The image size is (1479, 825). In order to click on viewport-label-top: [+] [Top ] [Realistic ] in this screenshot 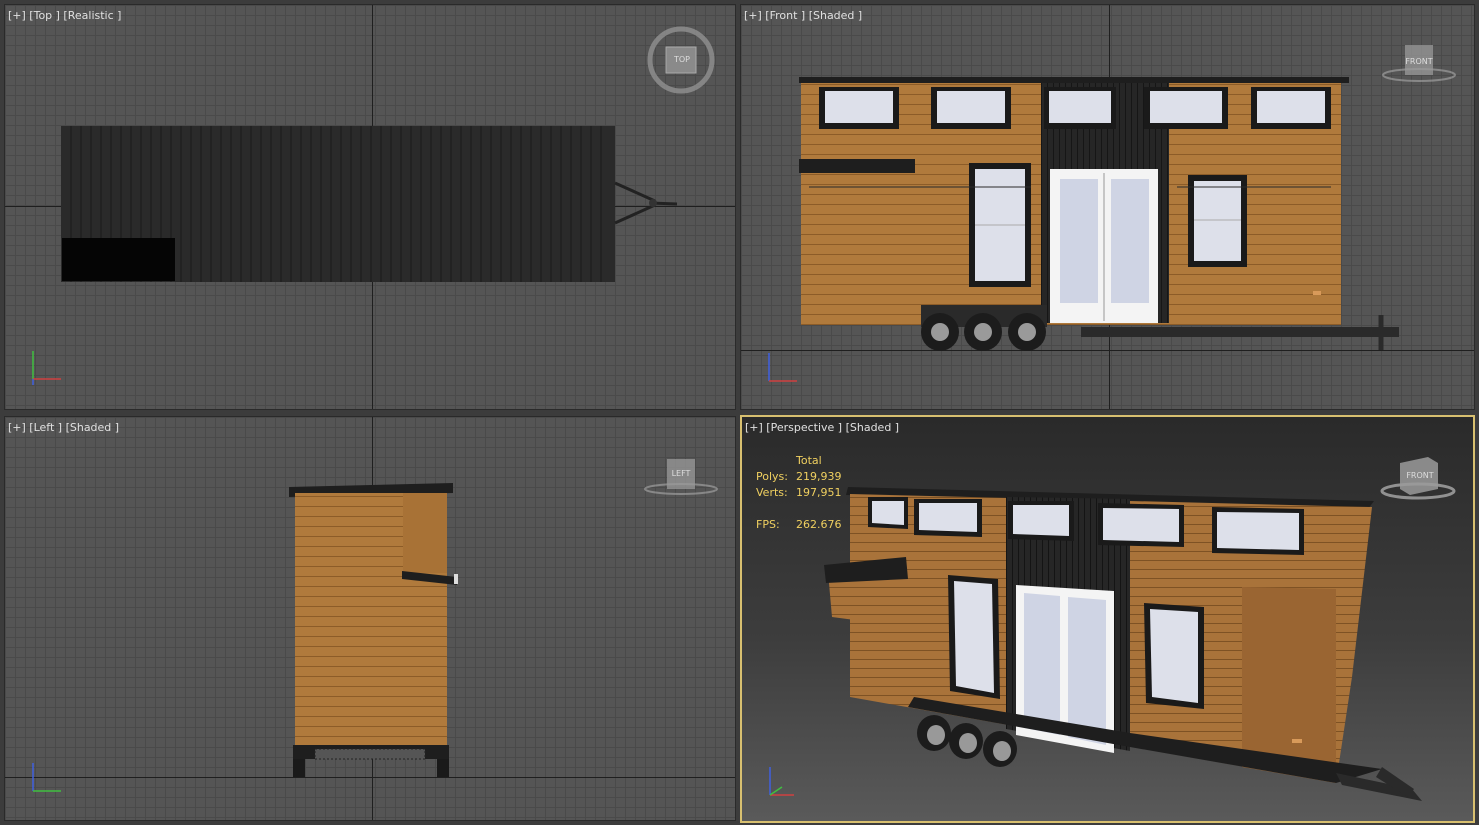, I will do `click(64, 15)`.